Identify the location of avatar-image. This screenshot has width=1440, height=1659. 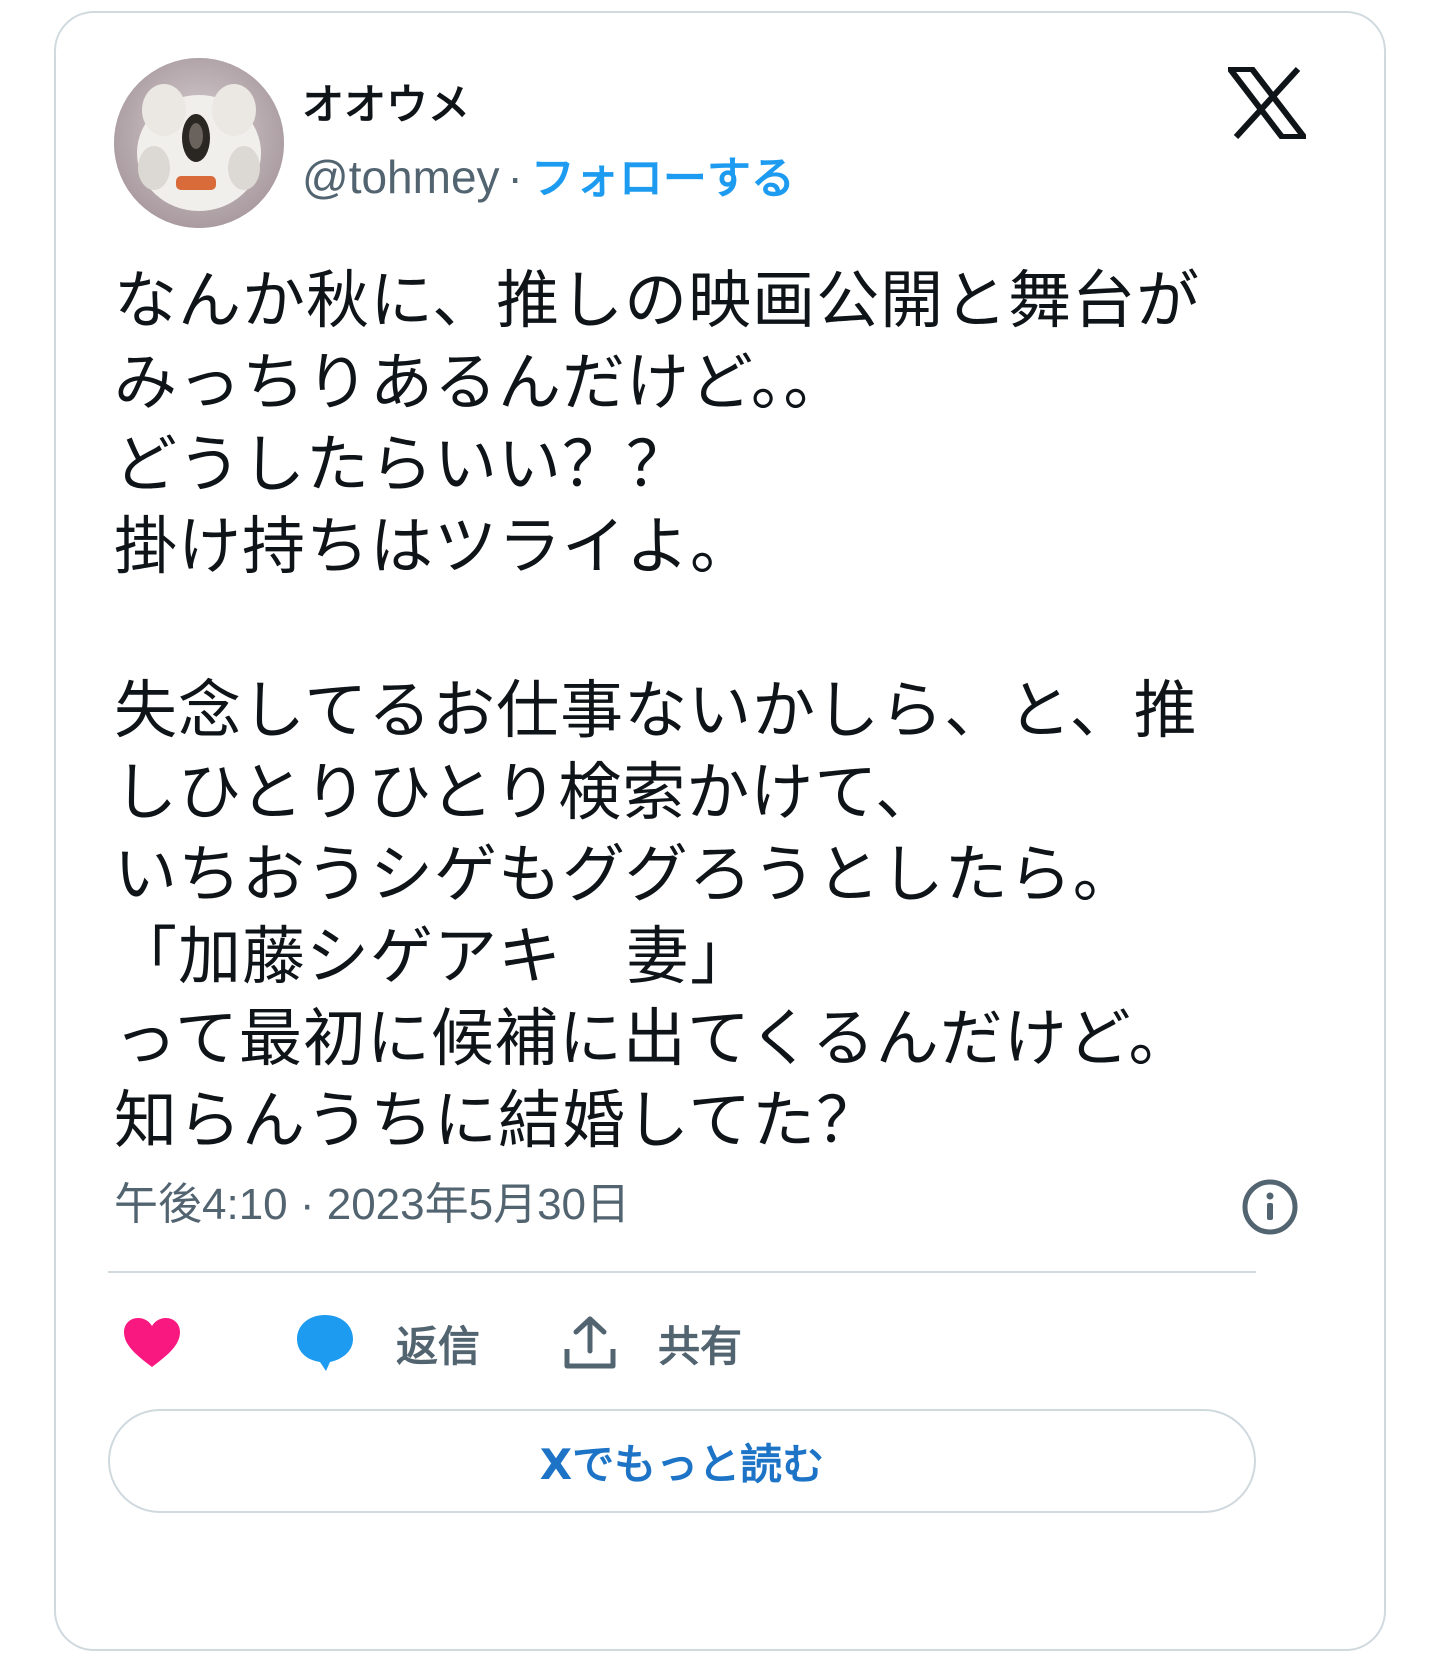
(199, 143).